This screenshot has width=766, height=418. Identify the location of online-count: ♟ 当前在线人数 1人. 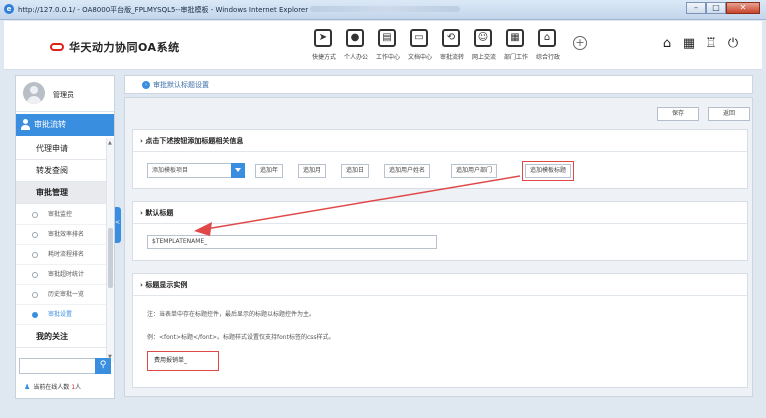
(52, 386).